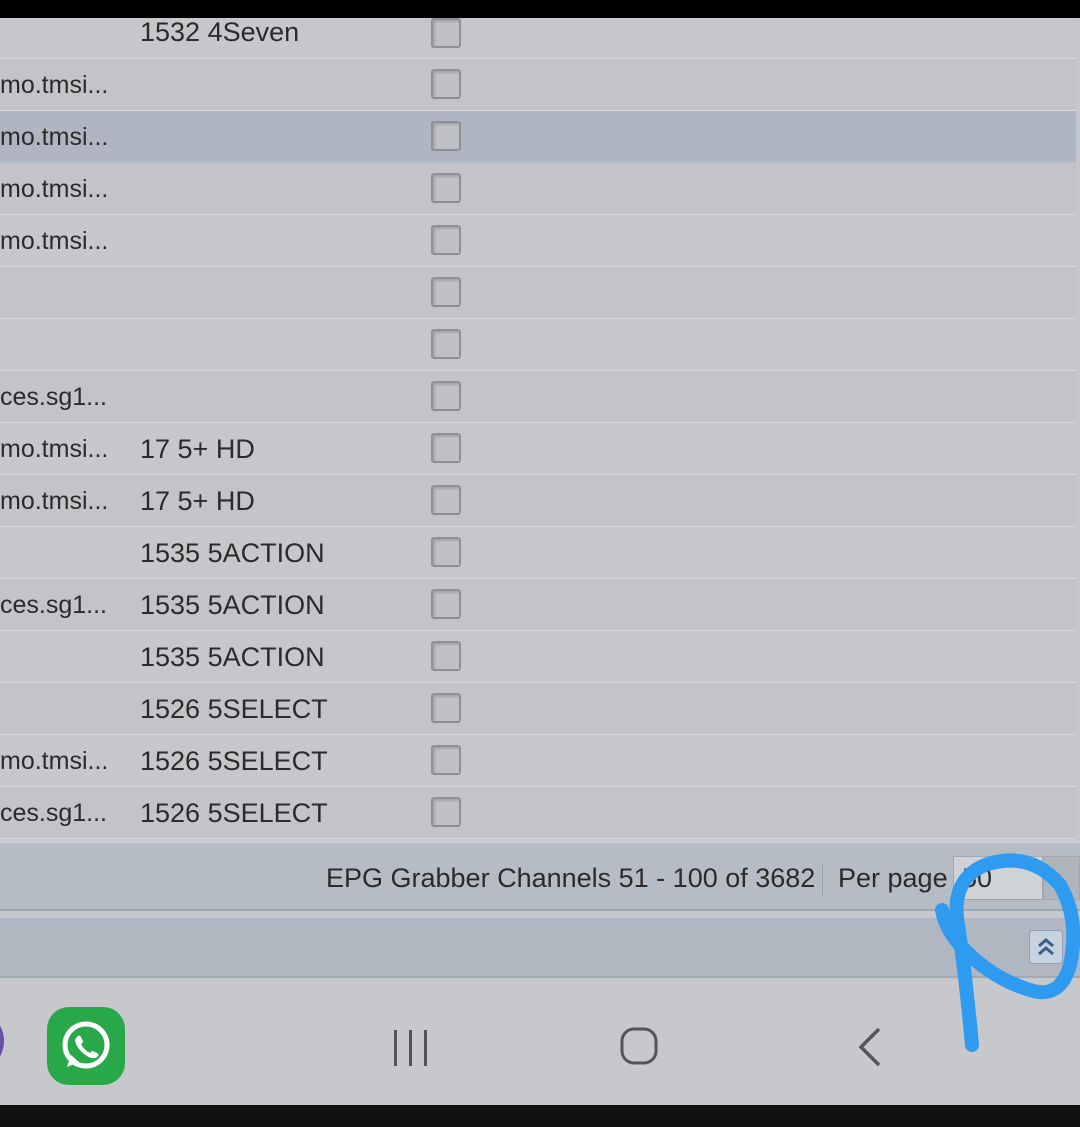  What do you see at coordinates (538, 605) in the screenshot?
I see `table-row: ces.sg1... 1535 5ACTION` at bounding box center [538, 605].